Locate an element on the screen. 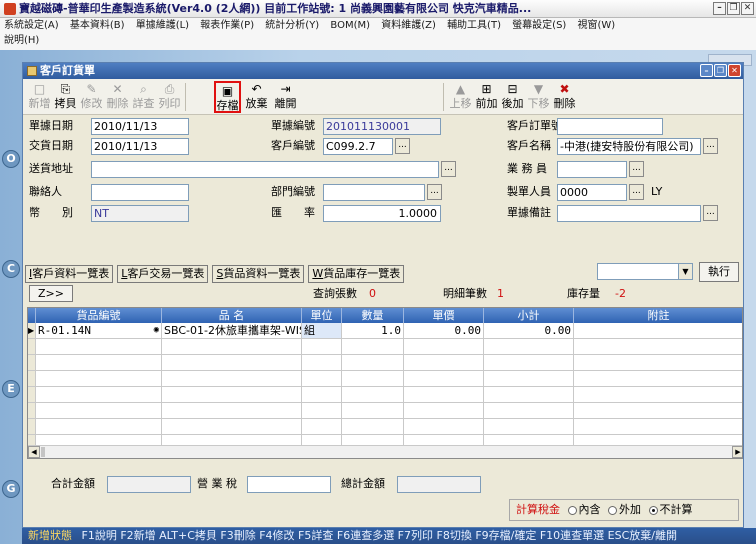 Image resolution: width=756 pixels, height=544 pixels. new-button: □ 新增 is located at coordinates (39, 97).